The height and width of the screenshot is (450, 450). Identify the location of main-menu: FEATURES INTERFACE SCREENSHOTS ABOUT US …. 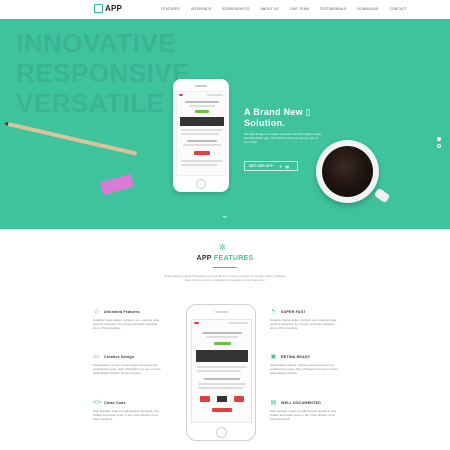
(284, 9).